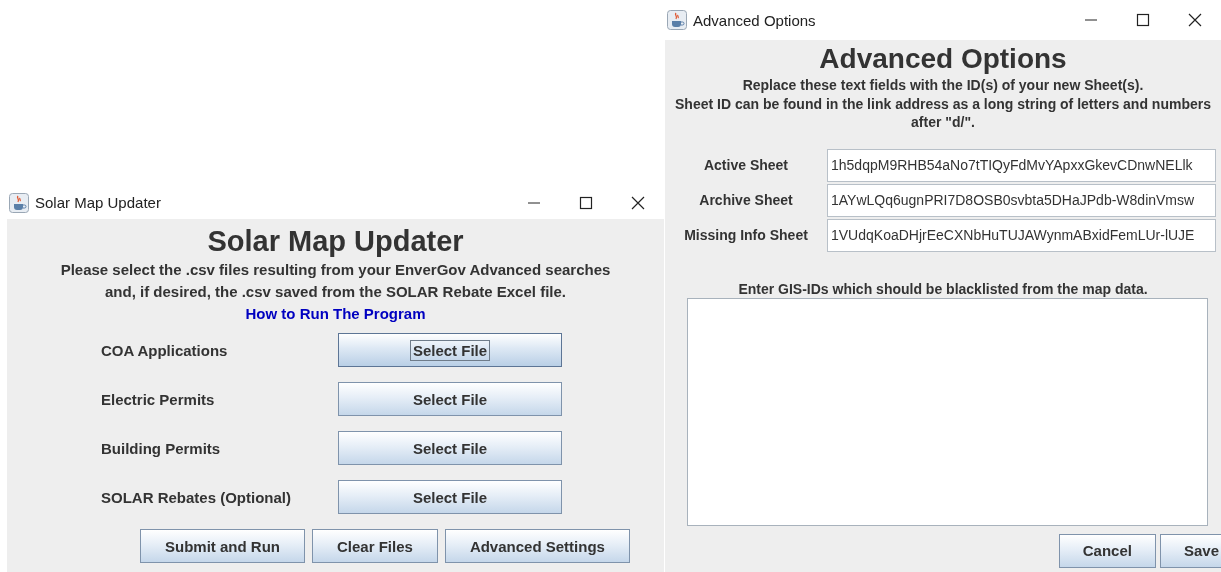 The image size is (1221, 572). Describe the element at coordinates (222, 546) in the screenshot. I see `action-button: Submit and Run` at that location.